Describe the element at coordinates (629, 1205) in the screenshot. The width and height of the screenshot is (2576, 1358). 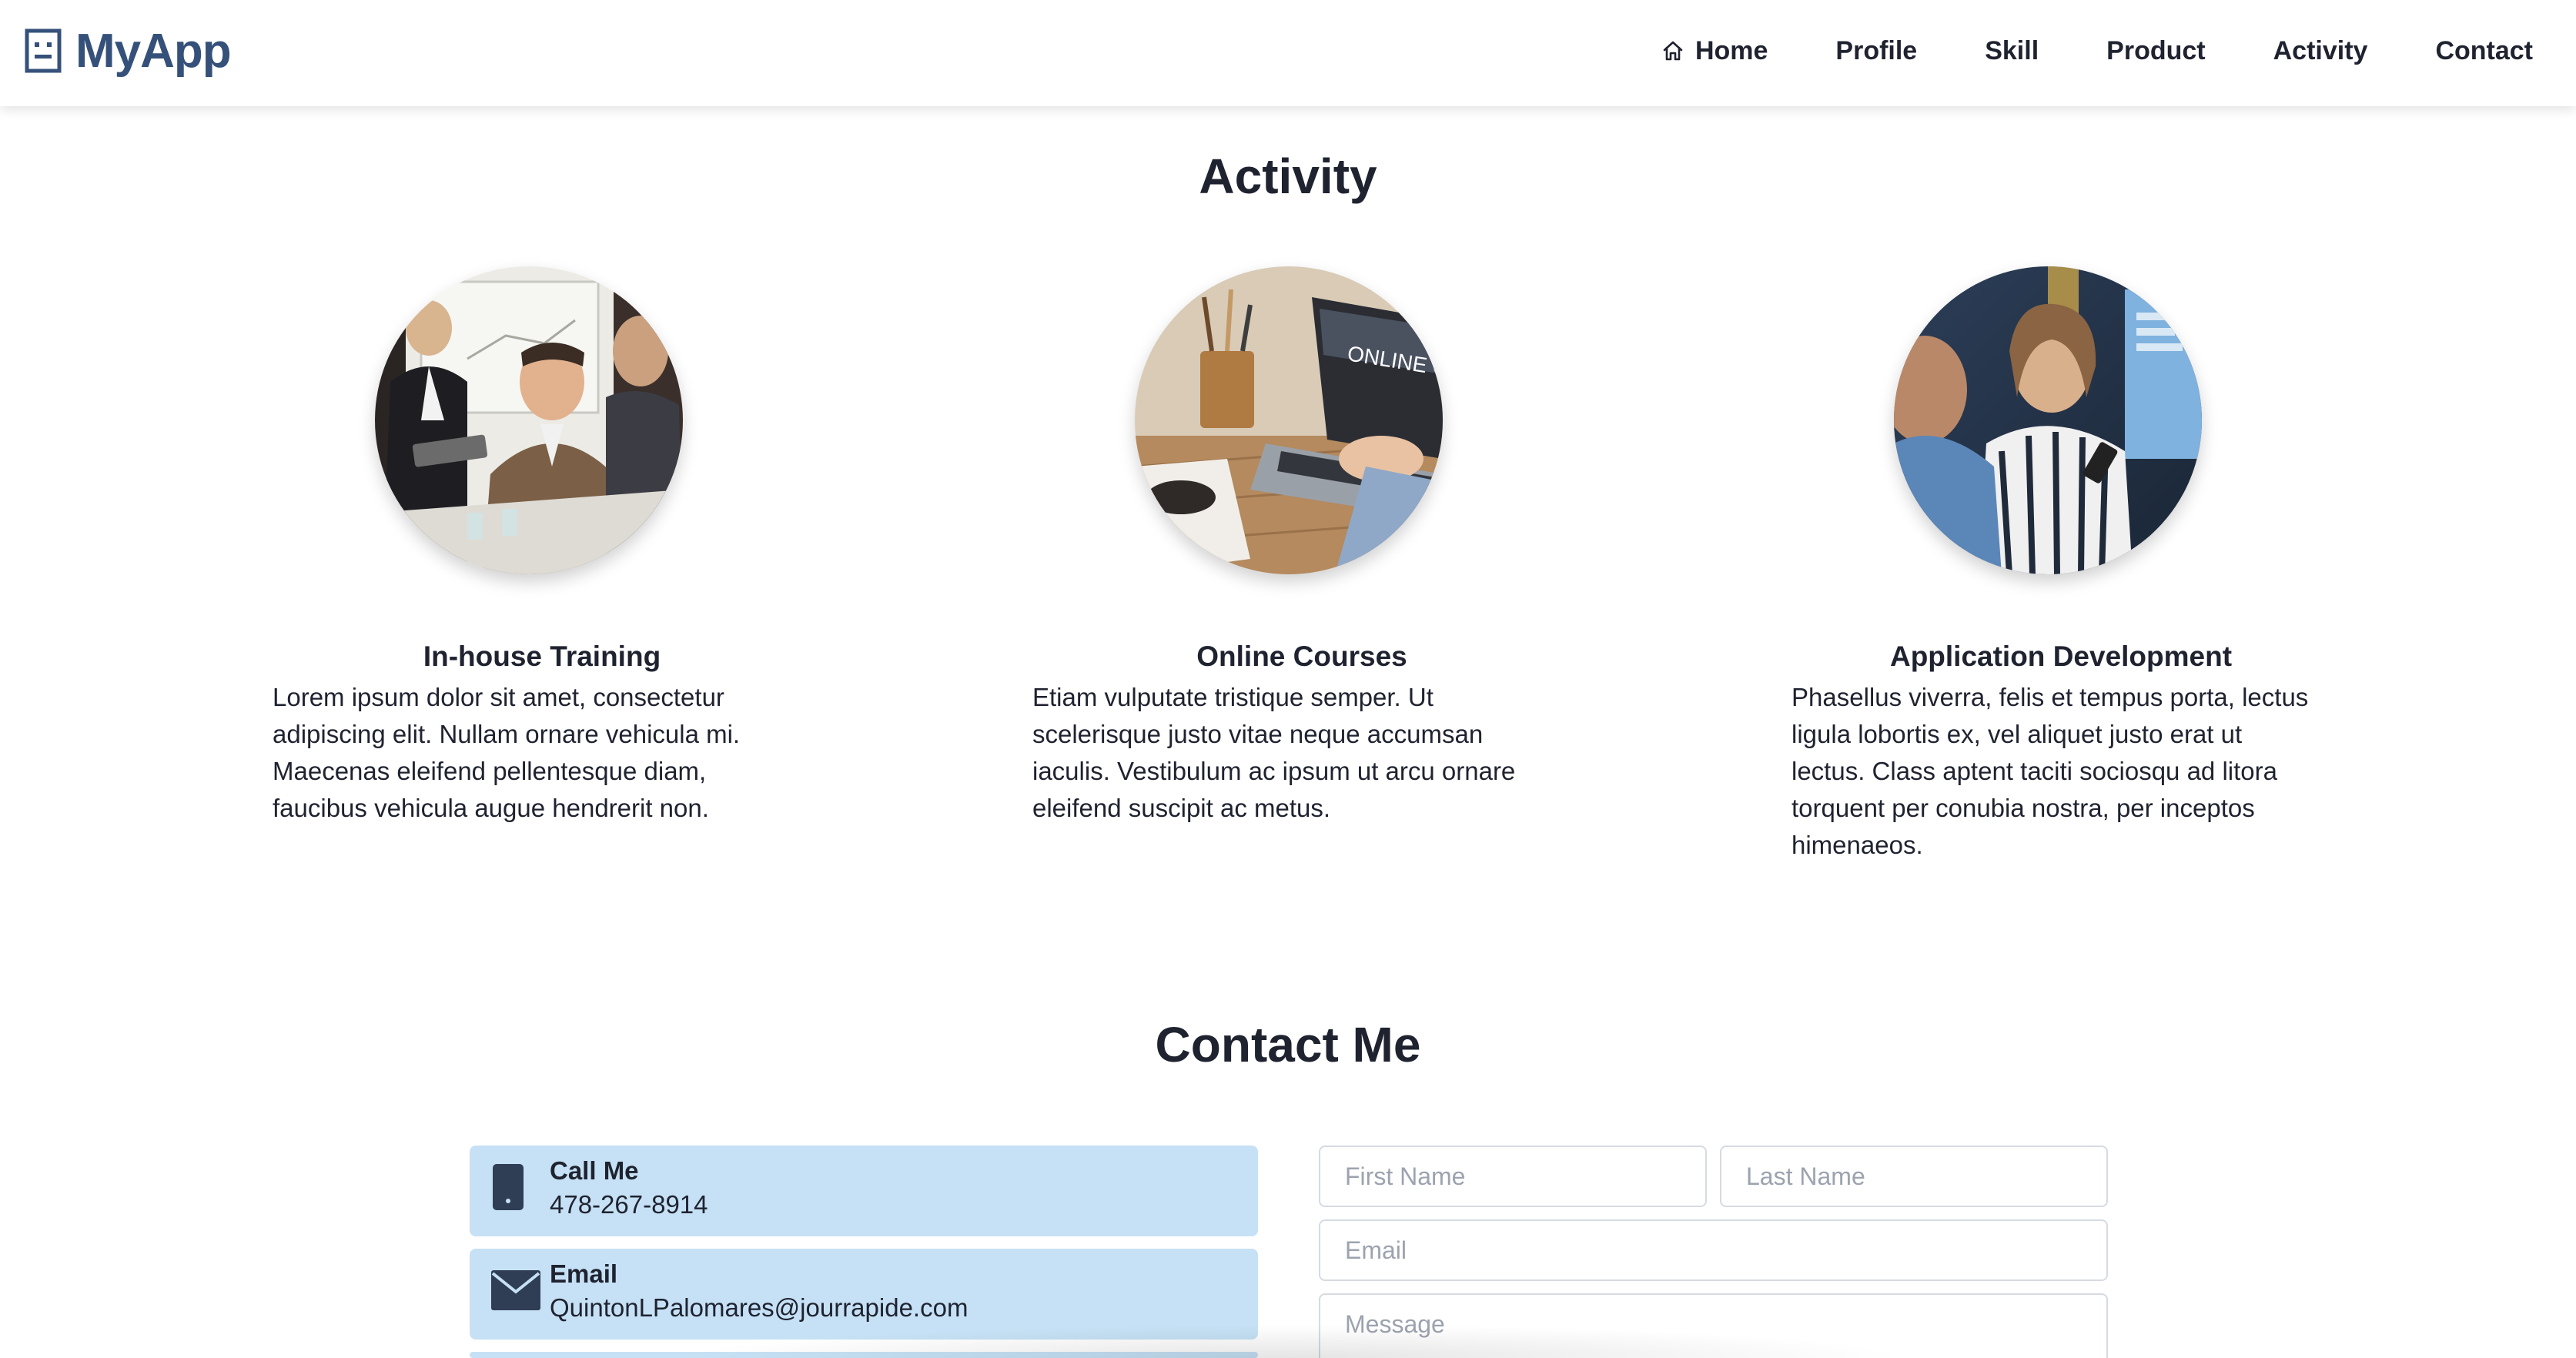
I see `contact-phone-value: 478-267-8914` at that location.